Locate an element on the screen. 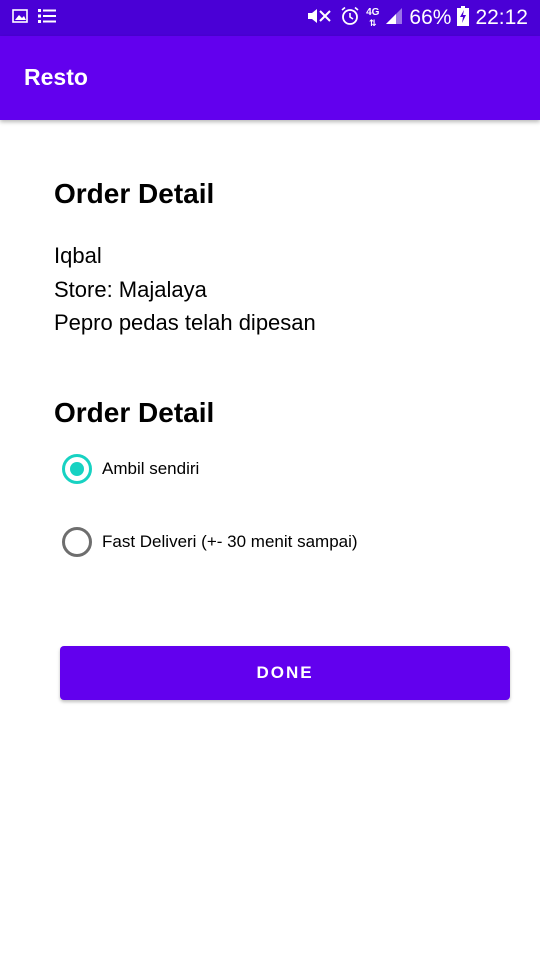 This screenshot has height=960, width=540. radio-button-unchecked is located at coordinates (77, 542).